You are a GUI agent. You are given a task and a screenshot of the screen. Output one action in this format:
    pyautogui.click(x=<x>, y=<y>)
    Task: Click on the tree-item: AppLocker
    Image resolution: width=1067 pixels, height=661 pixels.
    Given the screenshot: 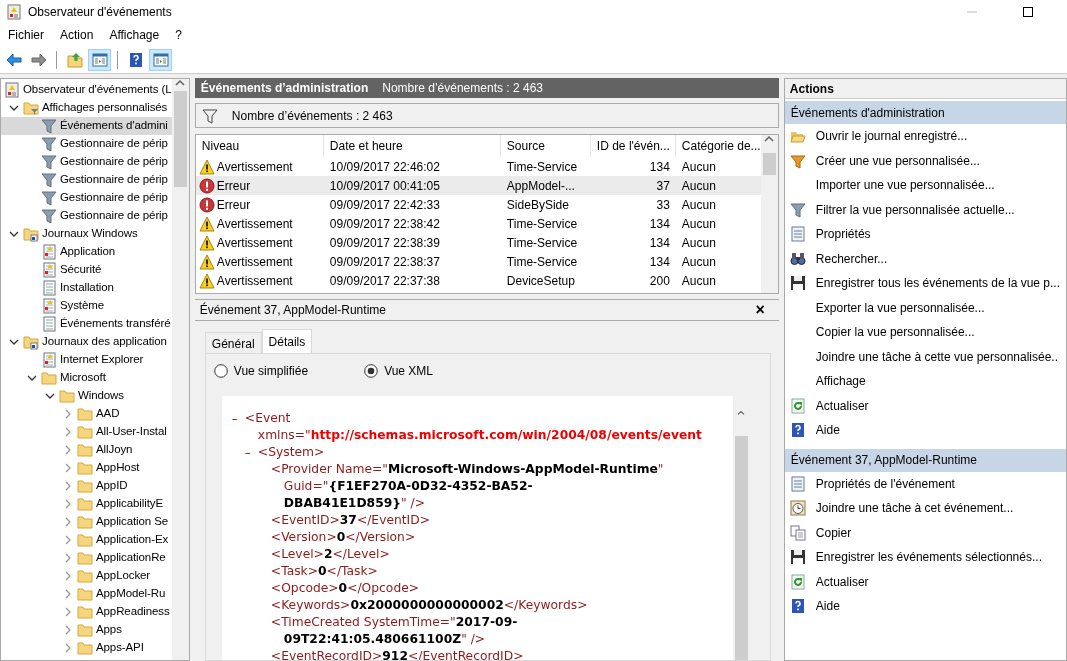 What is the action you would take?
    pyautogui.click(x=86, y=576)
    